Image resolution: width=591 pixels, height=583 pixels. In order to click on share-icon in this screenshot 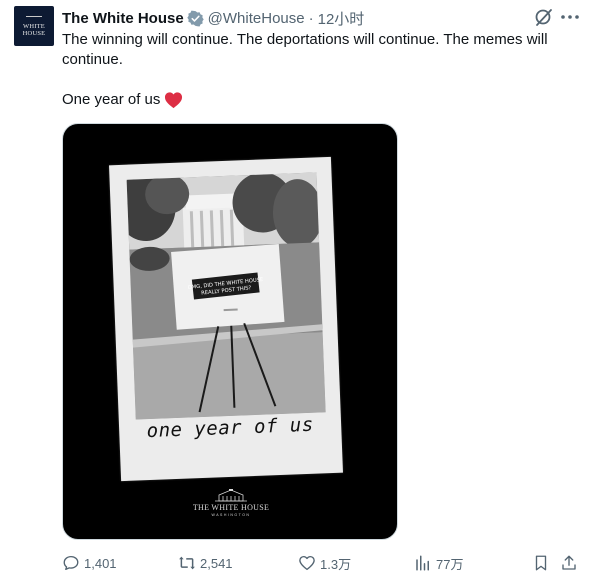, I will do `click(569, 562)`.